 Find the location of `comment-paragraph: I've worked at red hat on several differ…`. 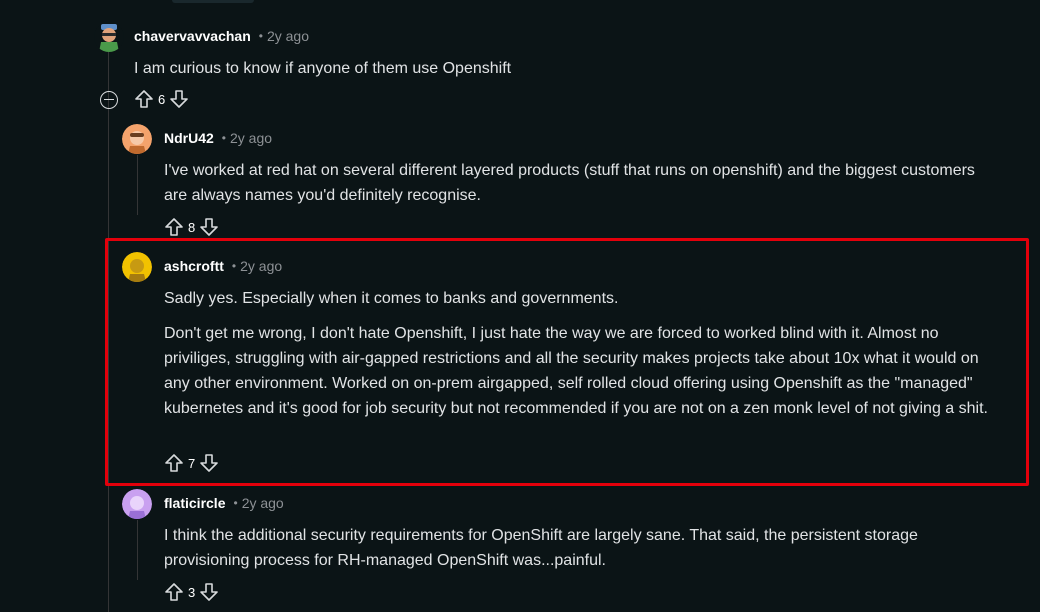

comment-paragraph: I've worked at red hat on several differ… is located at coordinates (569, 183).